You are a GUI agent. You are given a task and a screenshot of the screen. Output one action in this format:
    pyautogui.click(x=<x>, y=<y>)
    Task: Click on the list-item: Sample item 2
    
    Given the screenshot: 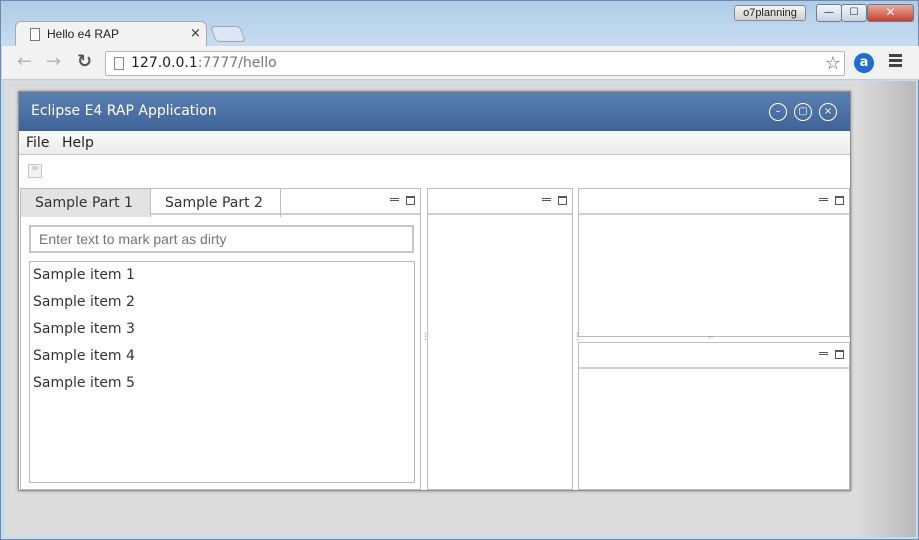 What is the action you would take?
    pyautogui.click(x=222, y=302)
    